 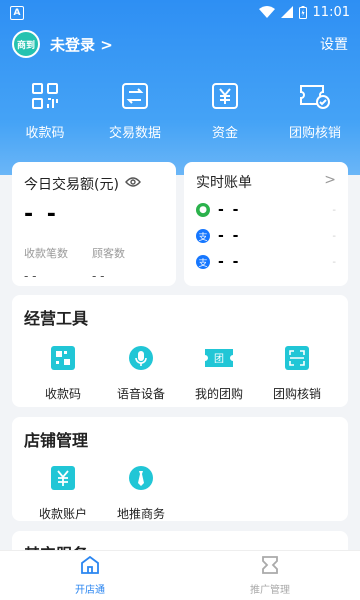 I want to click on quick-action-funds: 资金, so click(x=225, y=111).